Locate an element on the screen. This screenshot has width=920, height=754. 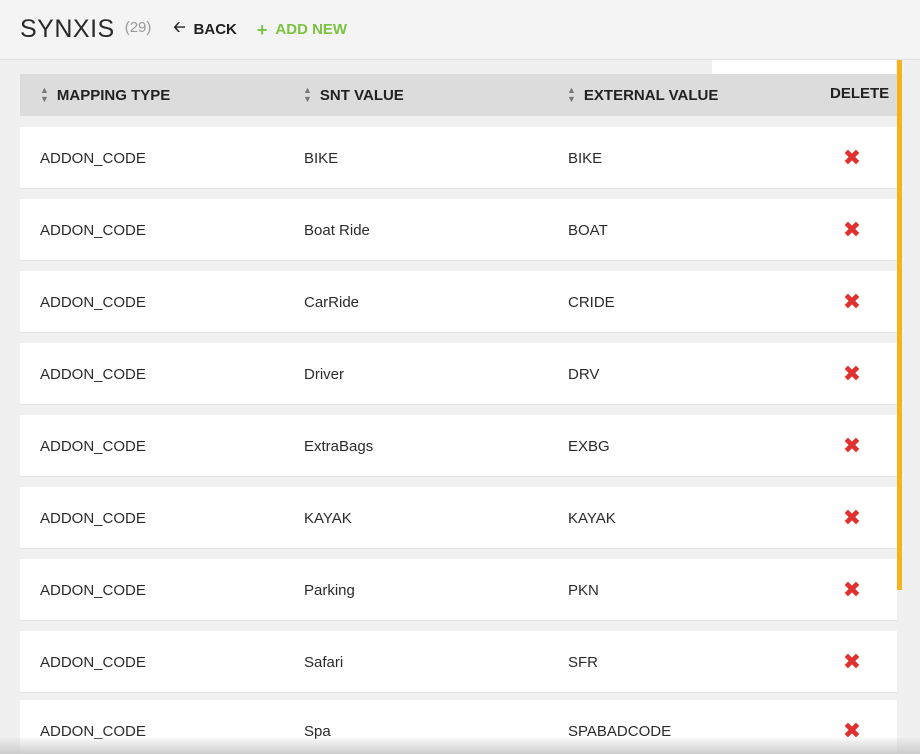
column-label: DELETE is located at coordinates (860, 93).